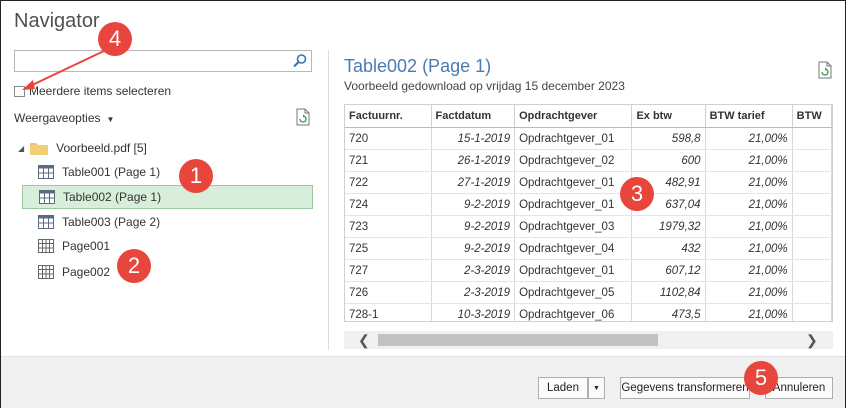  Describe the element at coordinates (167, 246) in the screenshot. I see `tree-item-page001: Page001` at that location.